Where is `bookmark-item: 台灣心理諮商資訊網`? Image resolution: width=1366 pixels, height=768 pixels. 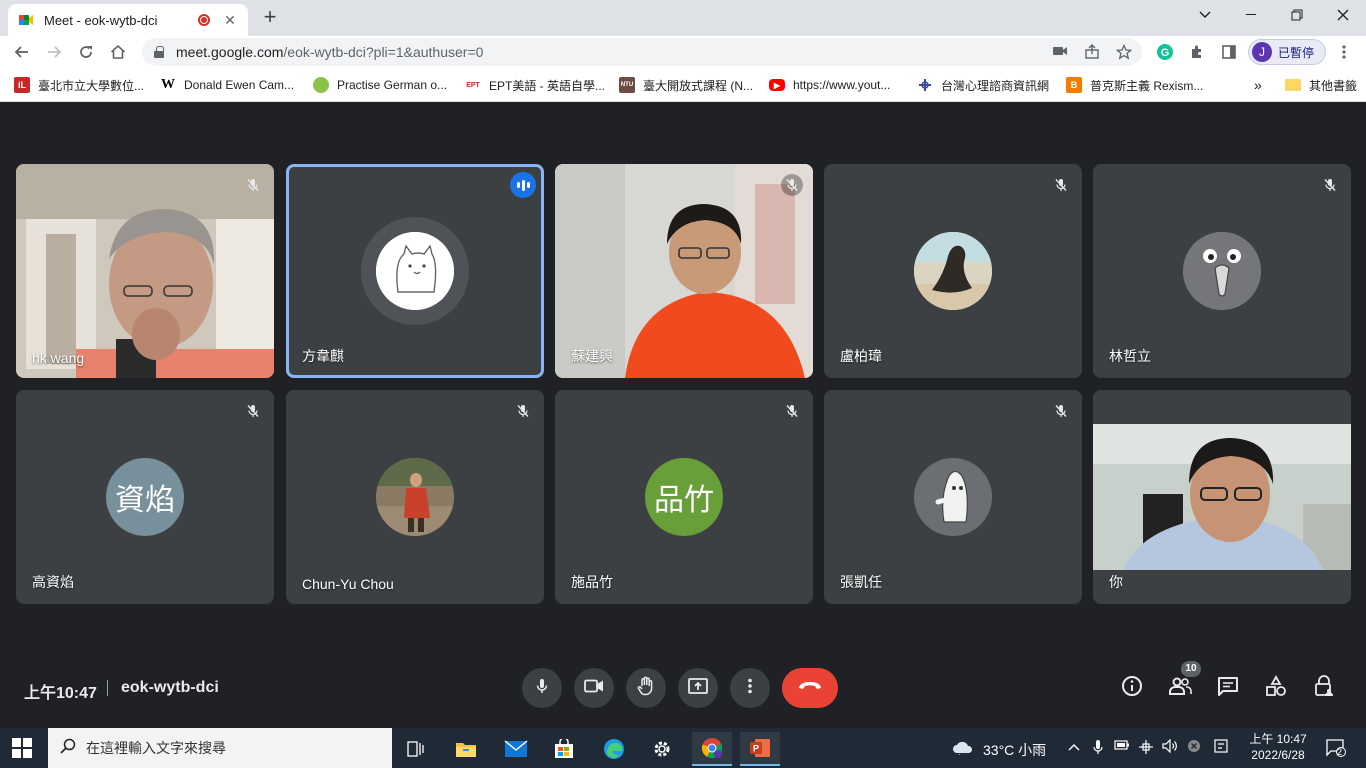 bookmark-item: 台灣心理諮商資訊網 is located at coordinates (983, 85).